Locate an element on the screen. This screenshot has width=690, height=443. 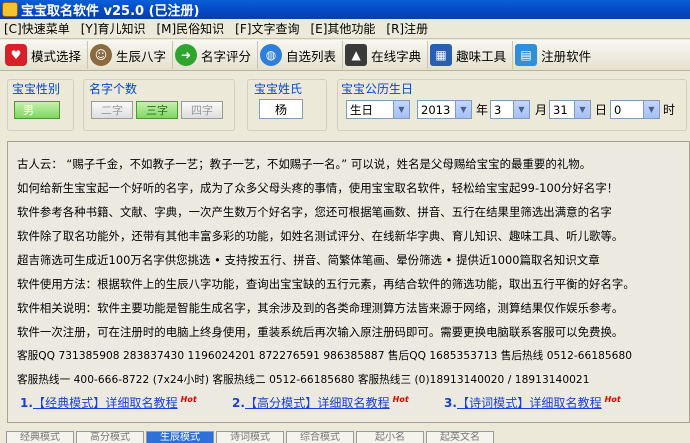
bottom-tabs: 经典模式 高分模式 生辰模式 诗词模式 综合模式 起小名 起英文名 is located at coordinates (345, 437).